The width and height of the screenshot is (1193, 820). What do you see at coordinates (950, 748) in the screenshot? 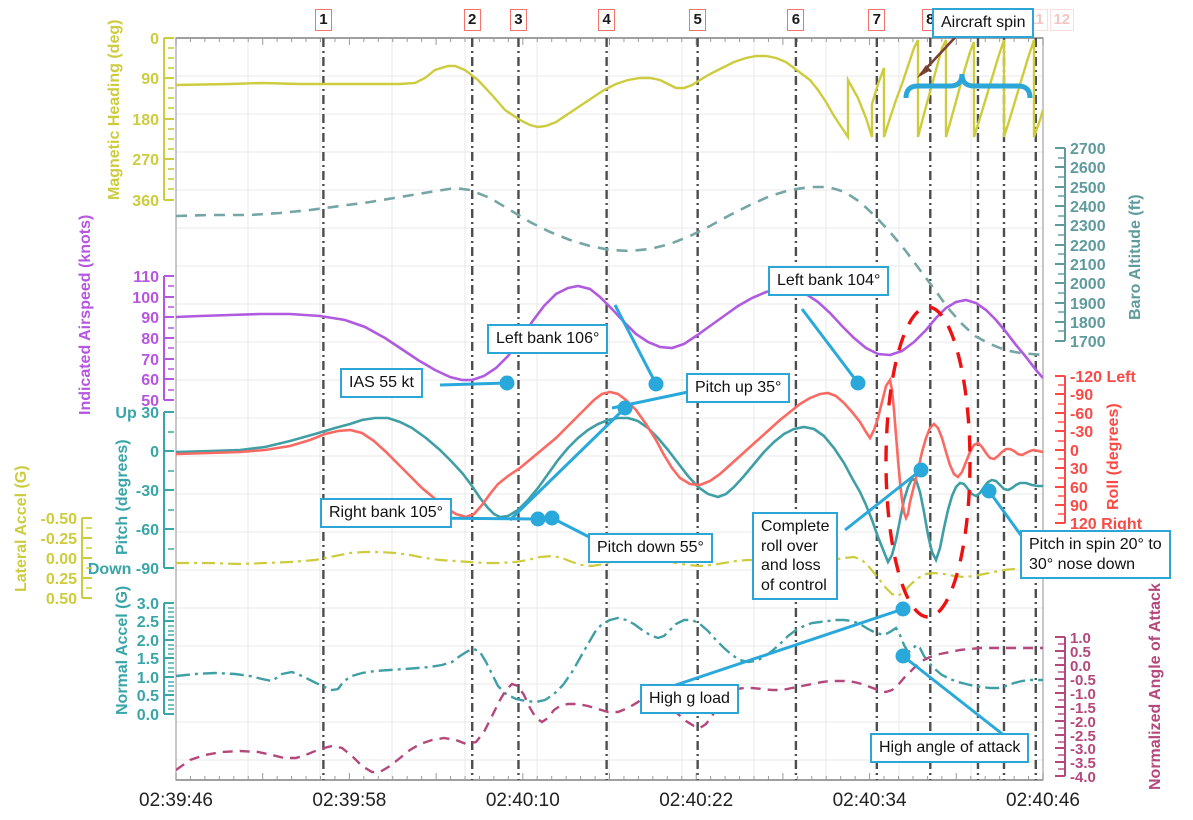
I see `annotation-high-angle-of-attack: High angle of attack` at bounding box center [950, 748].